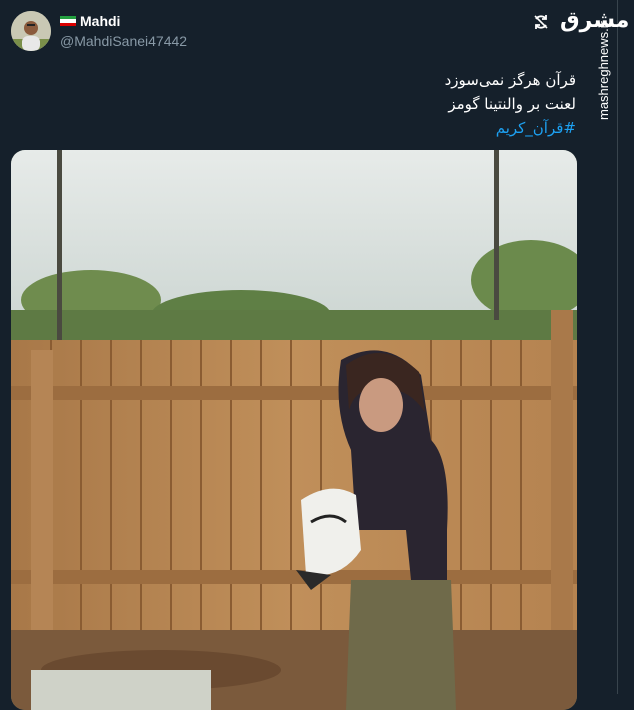 This screenshot has height=710, width=634. What do you see at coordinates (123, 41) in the screenshot?
I see `user-handle: @MahdiSanei47442` at bounding box center [123, 41].